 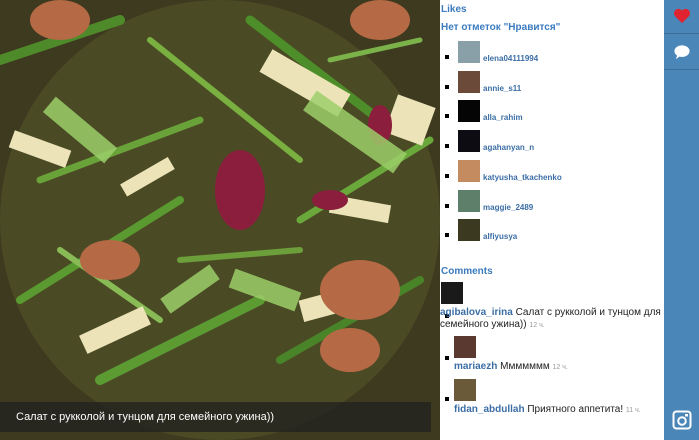 What do you see at coordinates (681, 220) in the screenshot?
I see `action-sidebar` at bounding box center [681, 220].